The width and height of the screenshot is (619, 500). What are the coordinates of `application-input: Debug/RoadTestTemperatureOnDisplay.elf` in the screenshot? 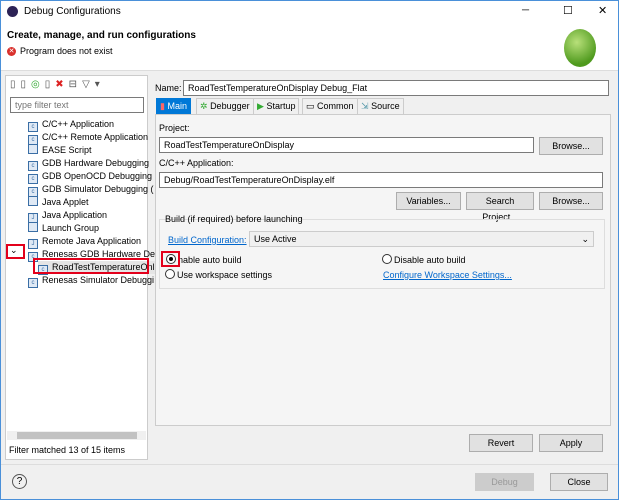 It's located at (381, 180).